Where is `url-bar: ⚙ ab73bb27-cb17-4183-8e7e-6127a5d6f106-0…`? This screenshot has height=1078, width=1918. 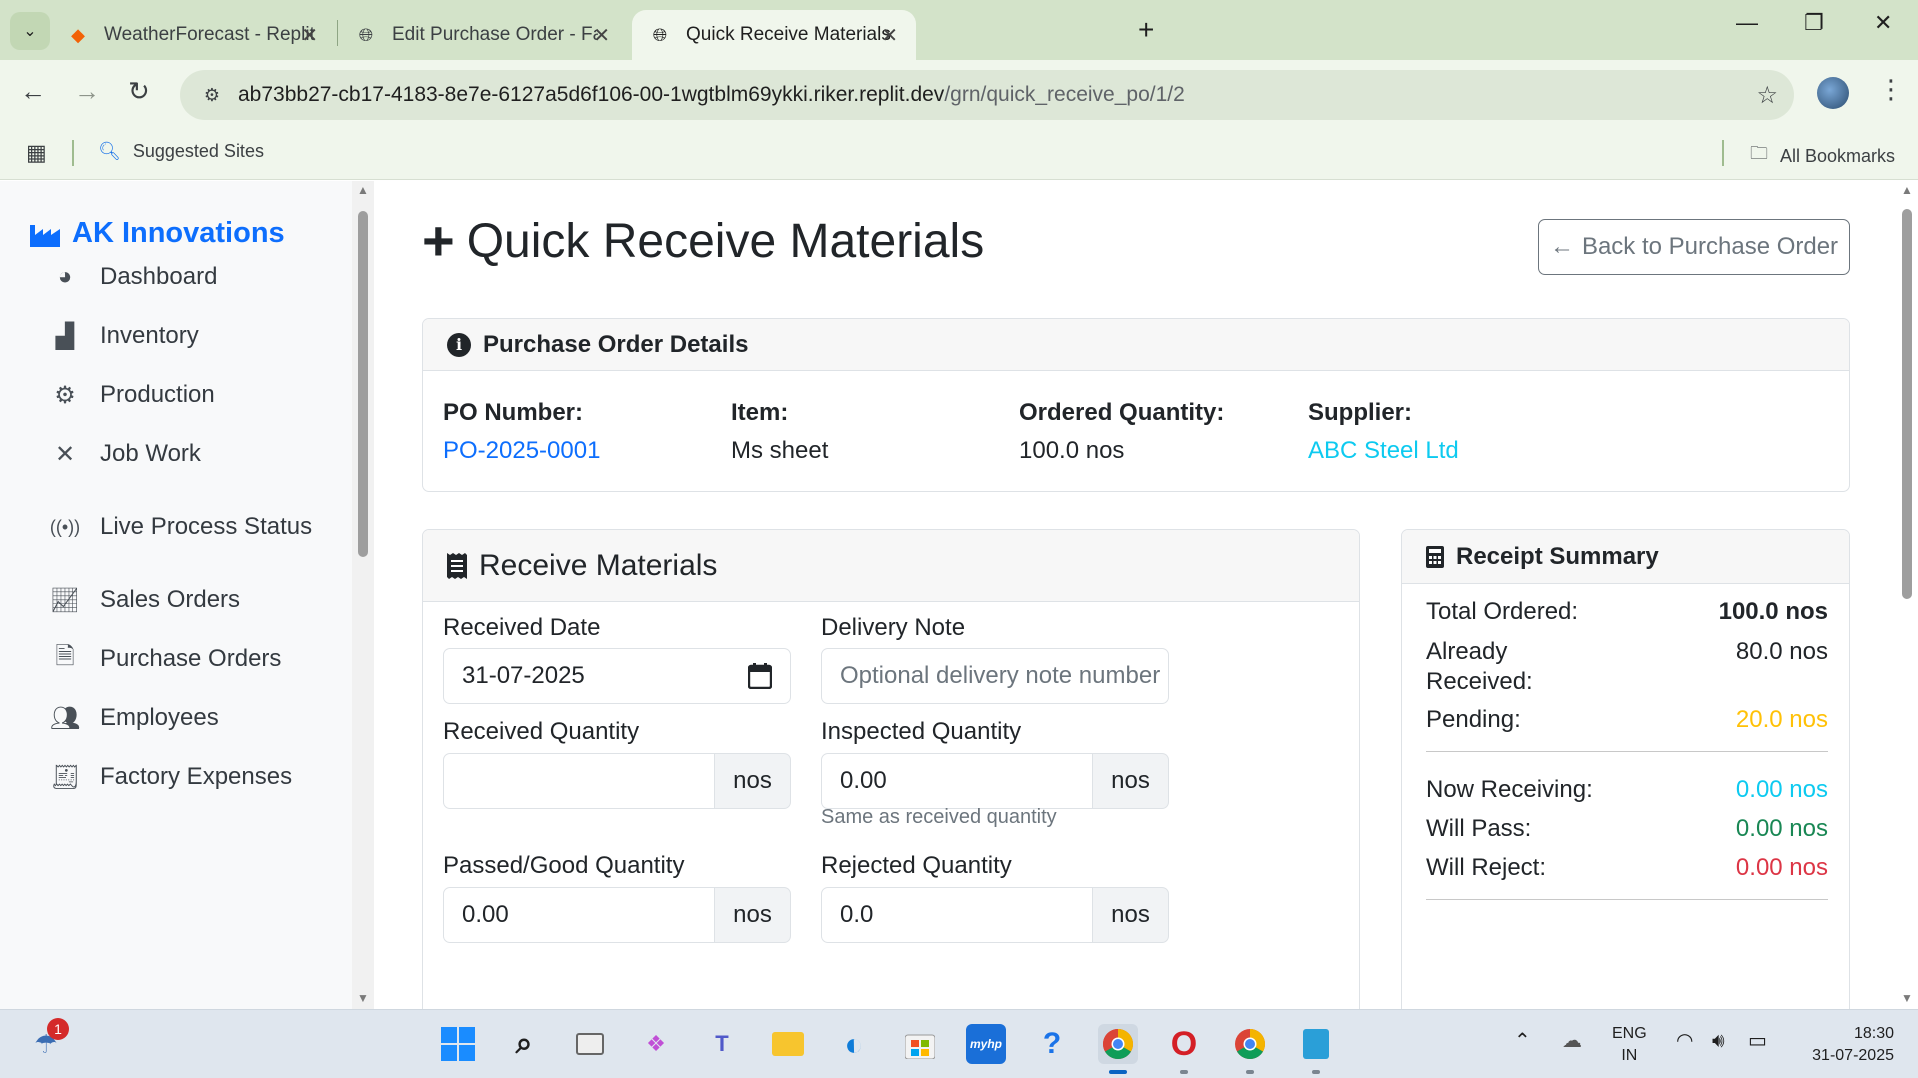 url-bar: ⚙ ab73bb27-cb17-4183-8e7e-6127a5d6f106-0… is located at coordinates (987, 95).